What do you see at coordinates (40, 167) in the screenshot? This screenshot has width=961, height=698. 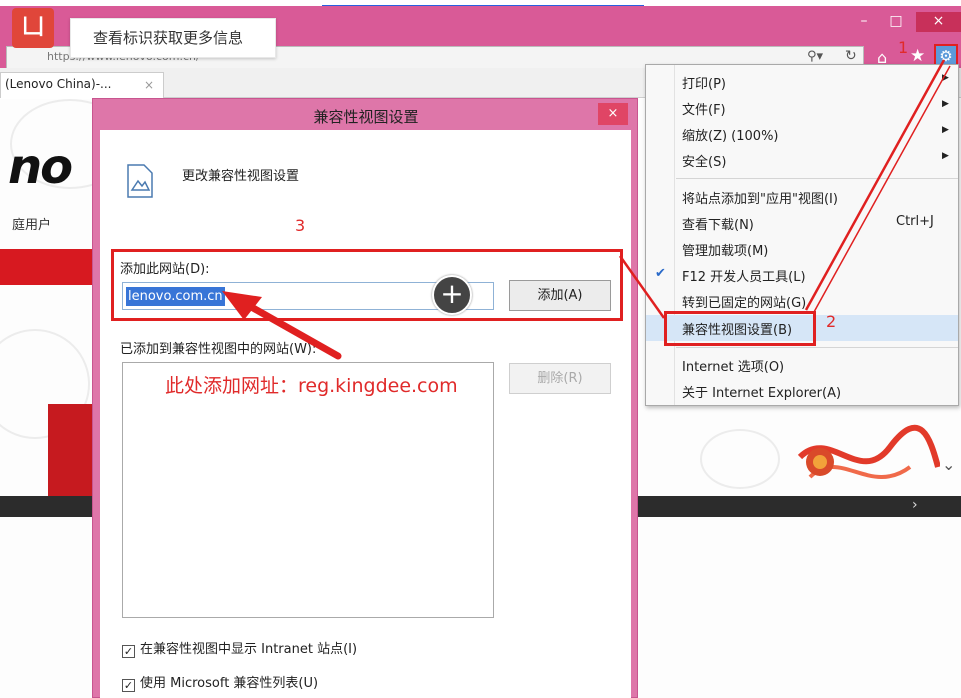 I see `lenovo-logo-text: no` at bounding box center [40, 167].